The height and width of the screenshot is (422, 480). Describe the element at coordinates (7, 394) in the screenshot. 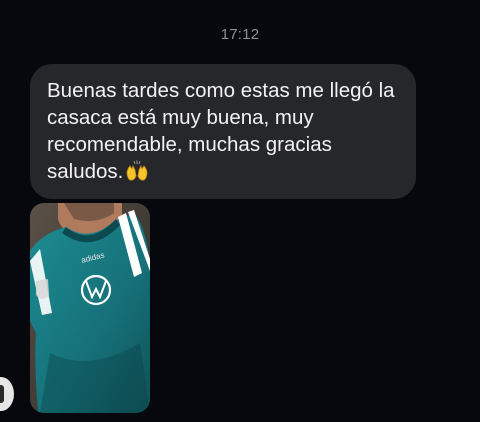

I see `sender-avatar` at that location.